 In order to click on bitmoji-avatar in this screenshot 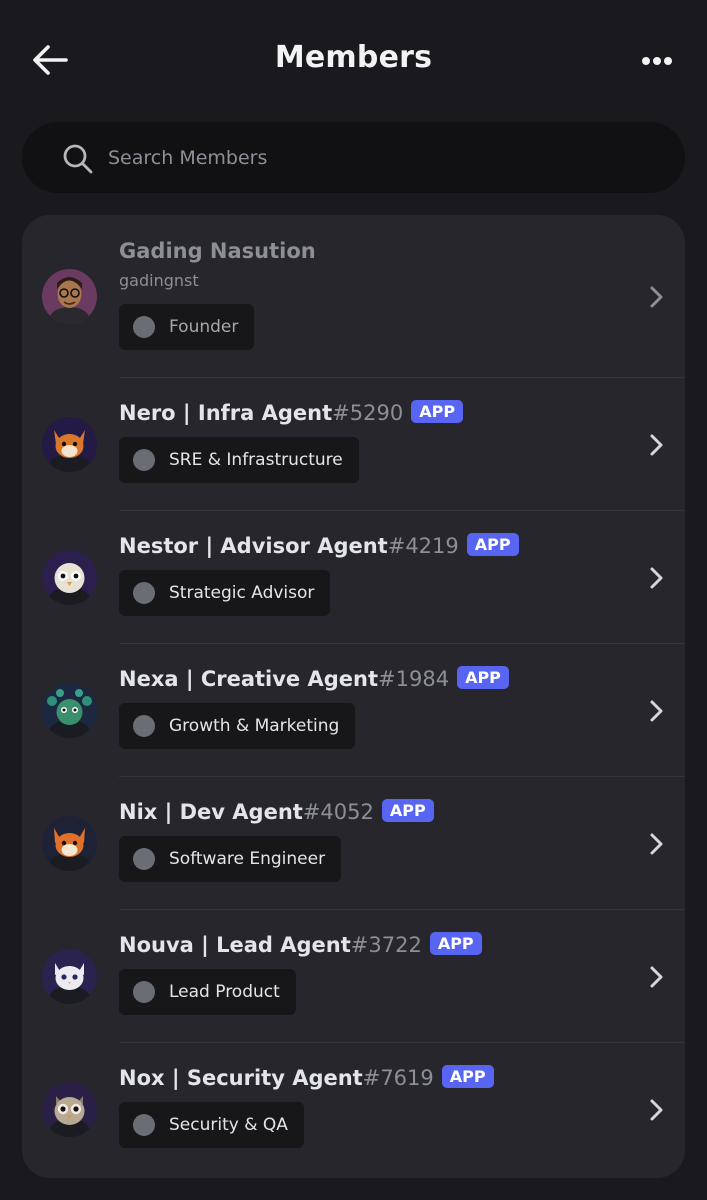, I will do `click(69, 296)`.